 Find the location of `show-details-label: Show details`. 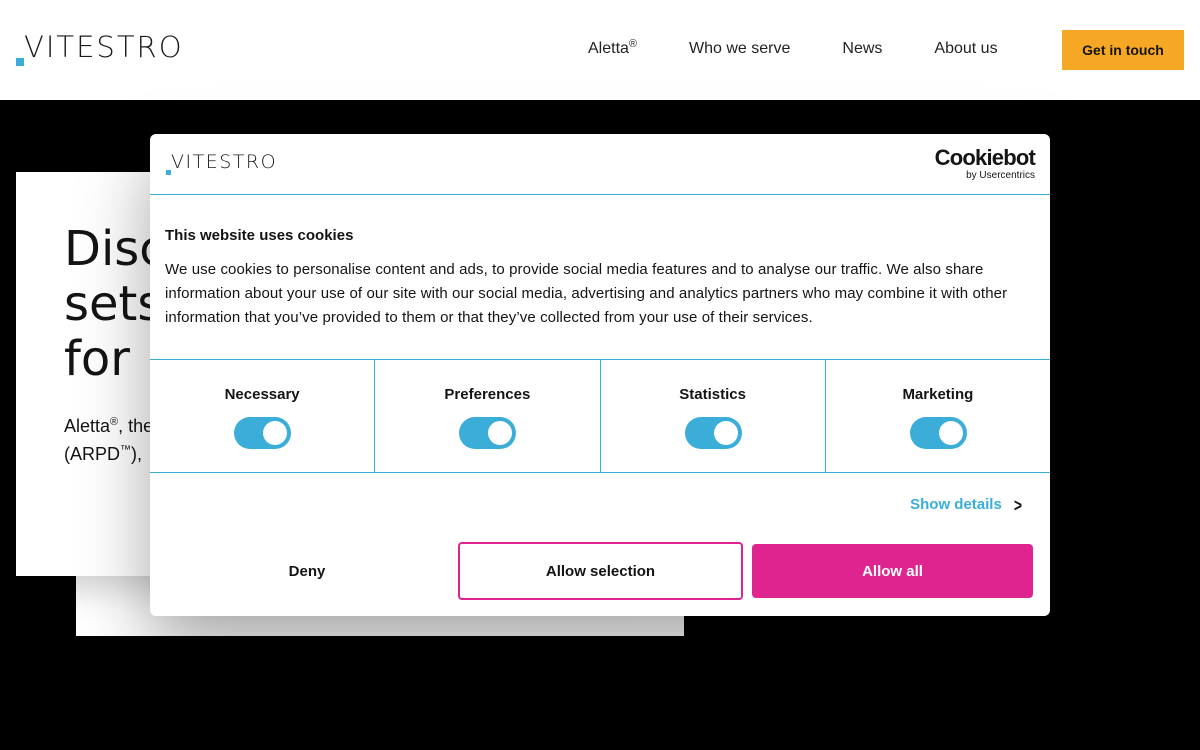

show-details-label: Show details is located at coordinates (956, 504).